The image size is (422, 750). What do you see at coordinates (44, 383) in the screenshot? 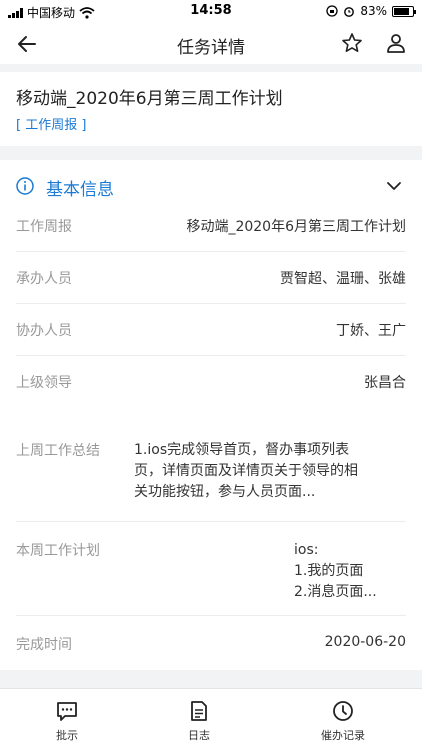
I see `field-label: 上级领导` at bounding box center [44, 383].